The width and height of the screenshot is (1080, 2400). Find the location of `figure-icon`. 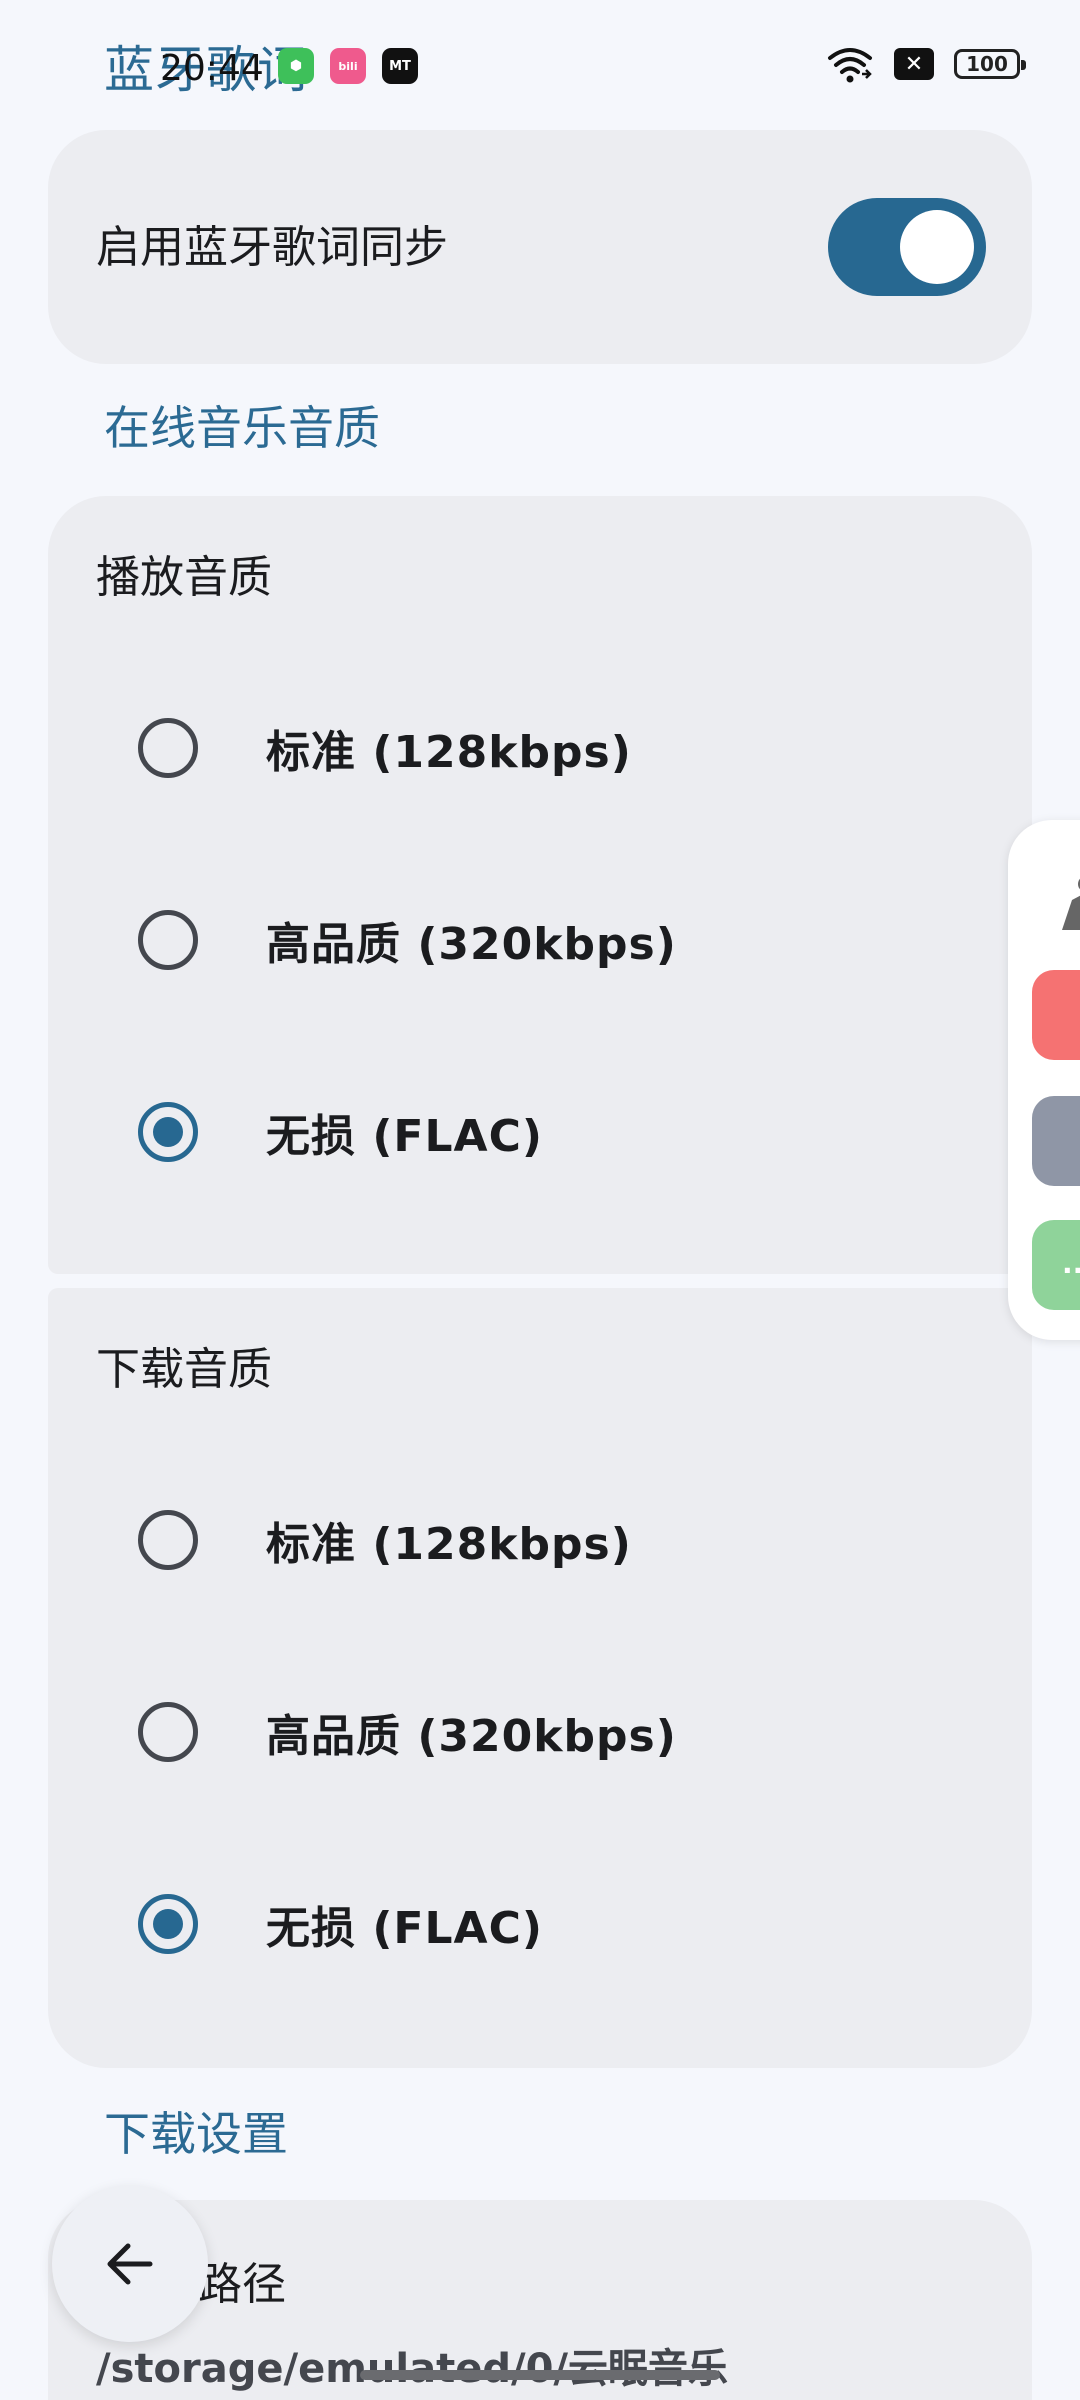

figure-icon is located at coordinates (1071, 904).